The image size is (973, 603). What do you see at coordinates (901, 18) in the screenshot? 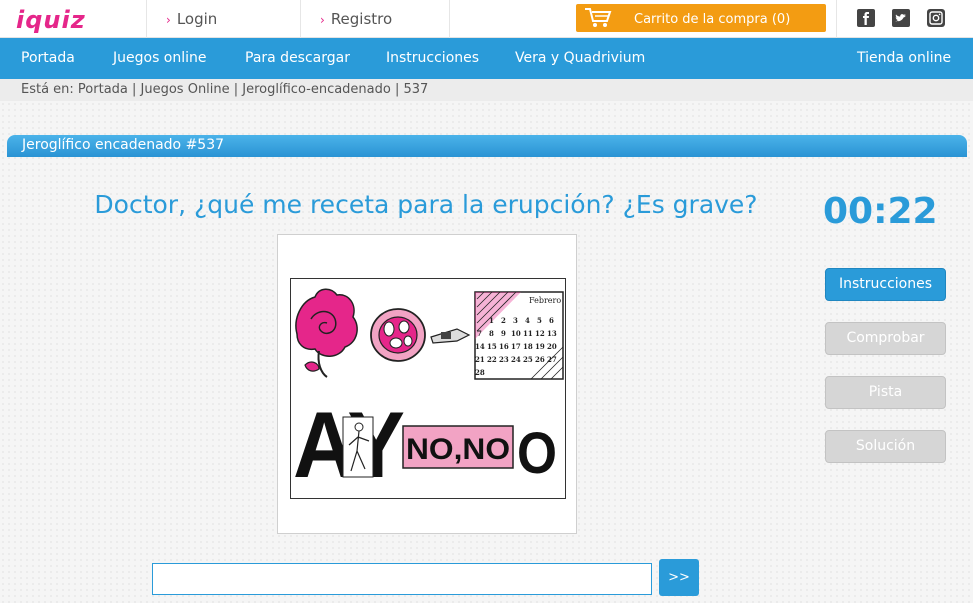
I see `twitter-icon` at bounding box center [901, 18].